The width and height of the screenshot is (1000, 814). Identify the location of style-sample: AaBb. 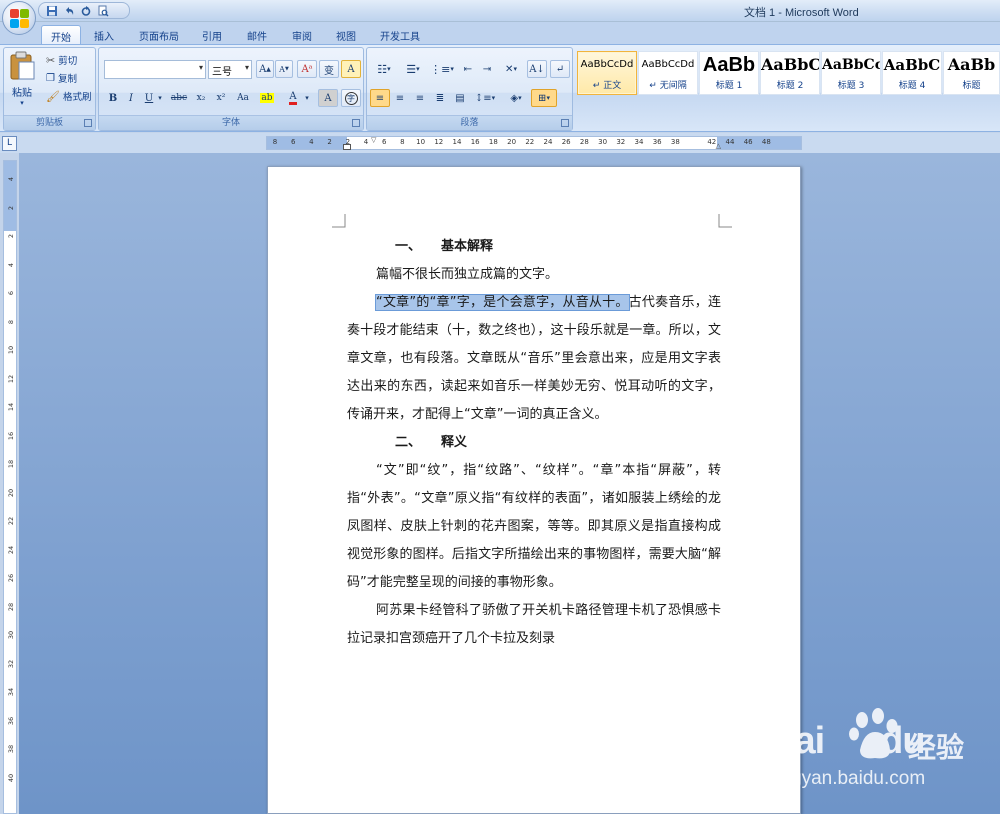
(971, 64).